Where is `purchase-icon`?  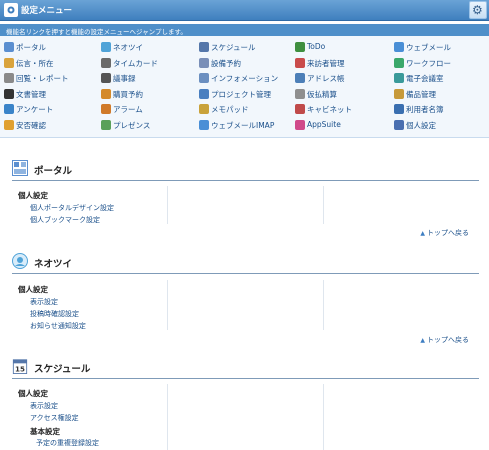 purchase-icon is located at coordinates (106, 93).